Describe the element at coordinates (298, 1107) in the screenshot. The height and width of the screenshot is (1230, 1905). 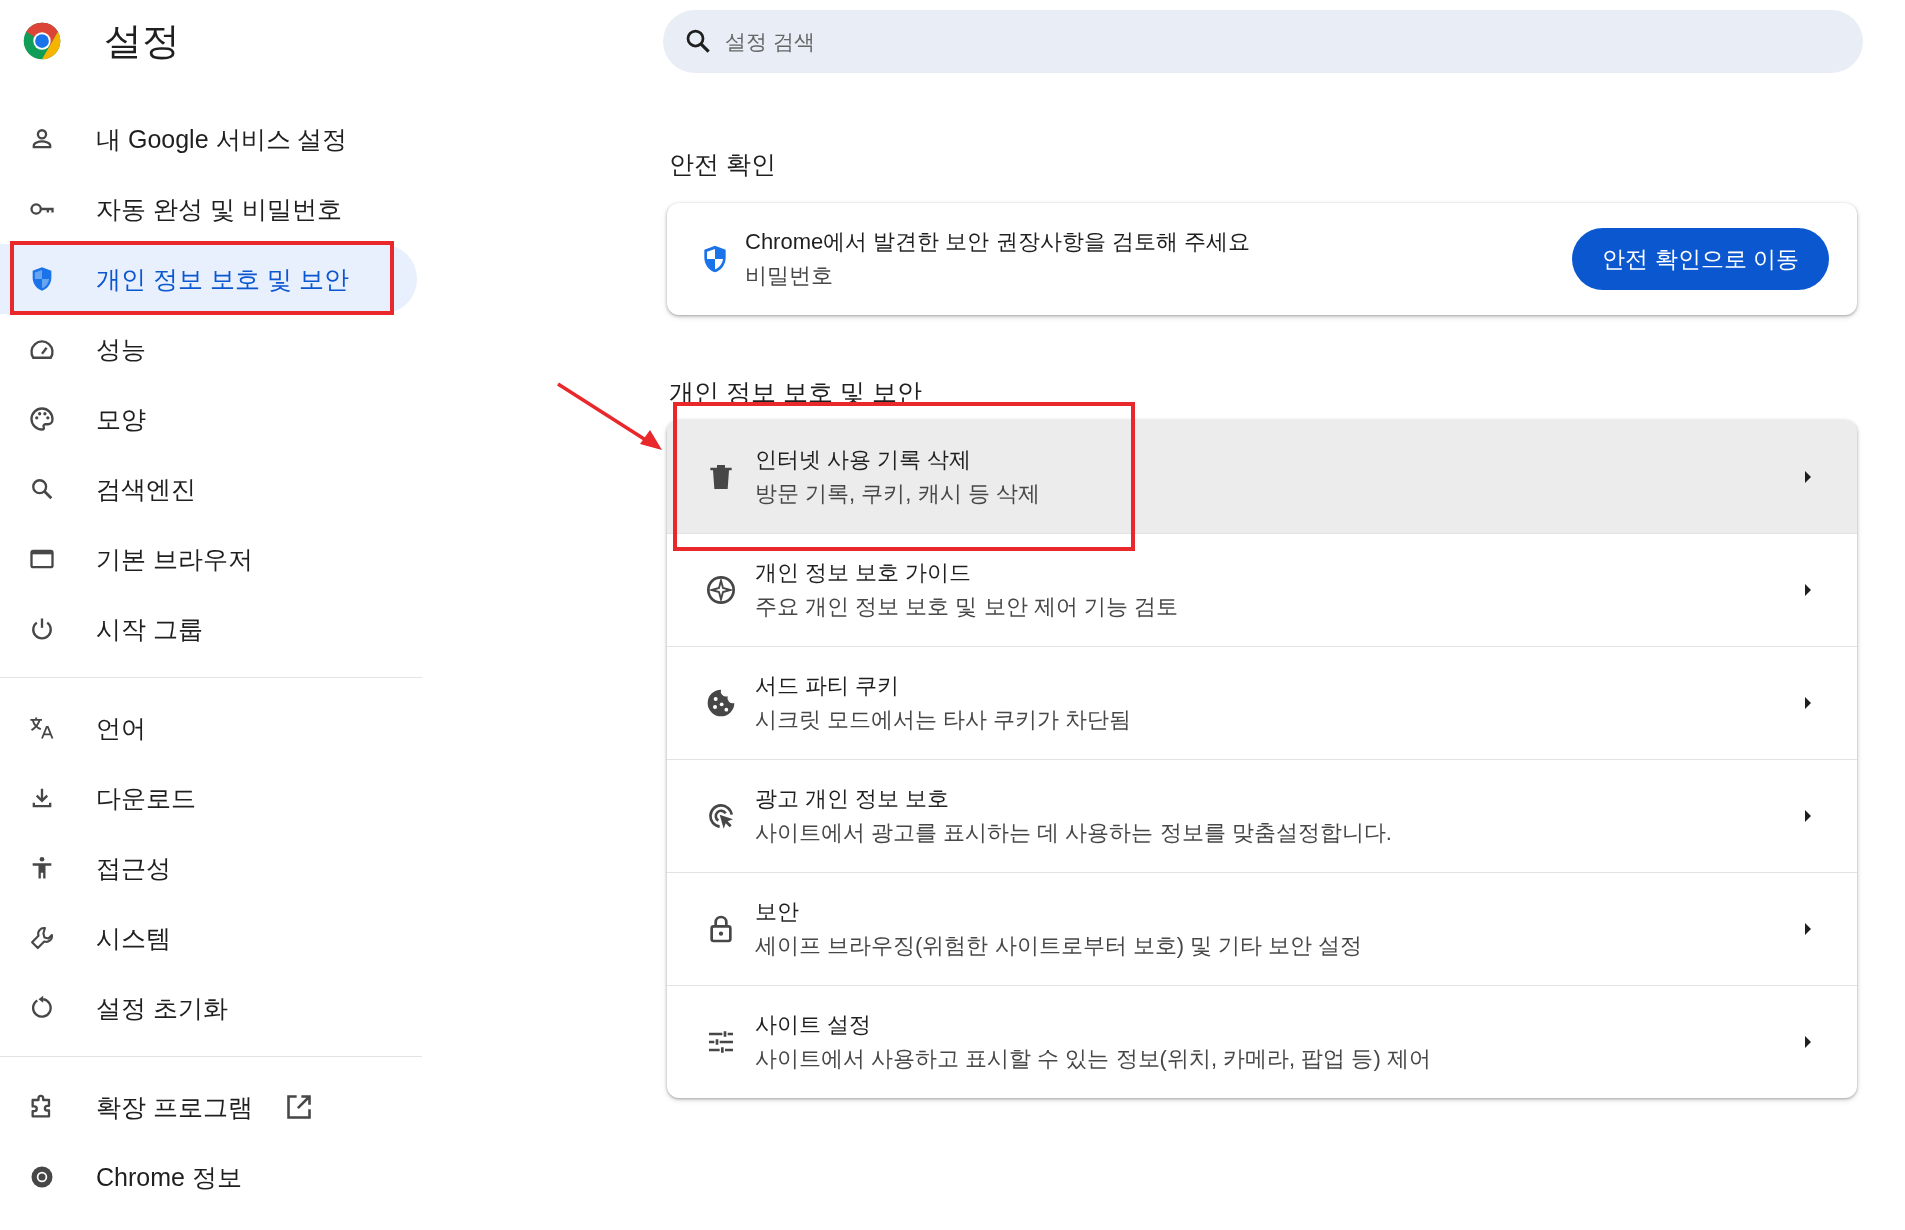
I see `external-link-icon` at that location.